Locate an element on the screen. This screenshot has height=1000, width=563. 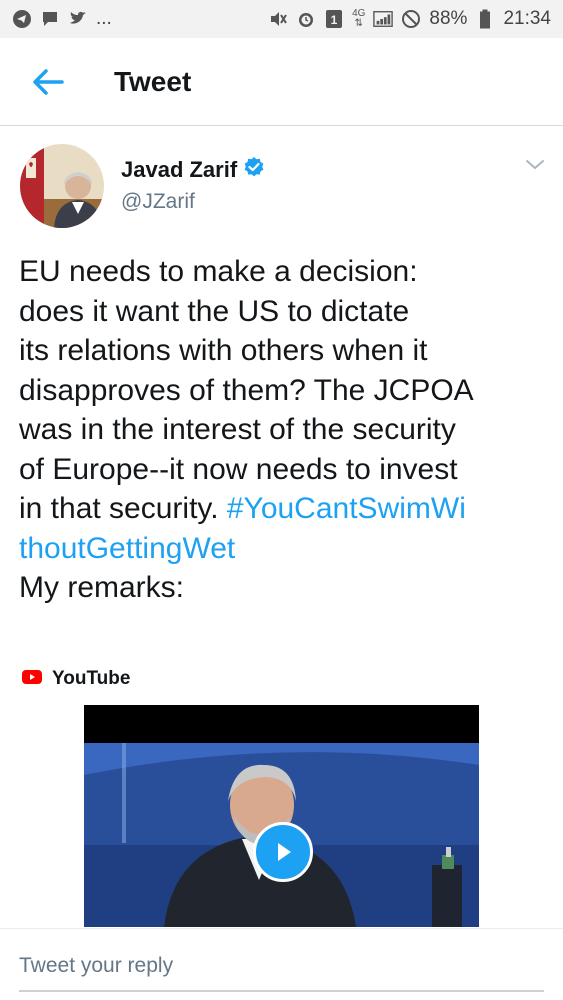
status-bar-right: 1 4G ⇅ 88% 21:34 is located at coordinates (409, 19).